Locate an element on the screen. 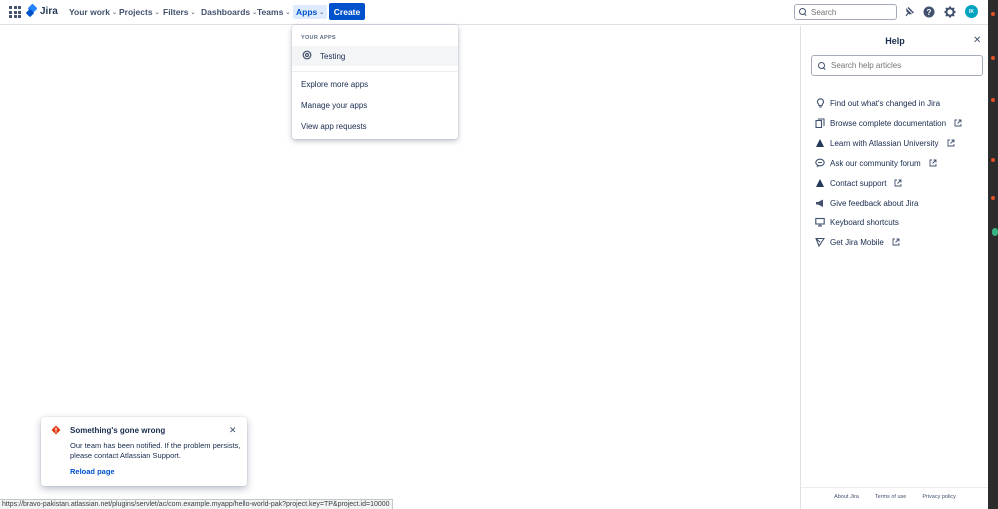  help-item-label: Browse complete documentation is located at coordinates (888, 123).